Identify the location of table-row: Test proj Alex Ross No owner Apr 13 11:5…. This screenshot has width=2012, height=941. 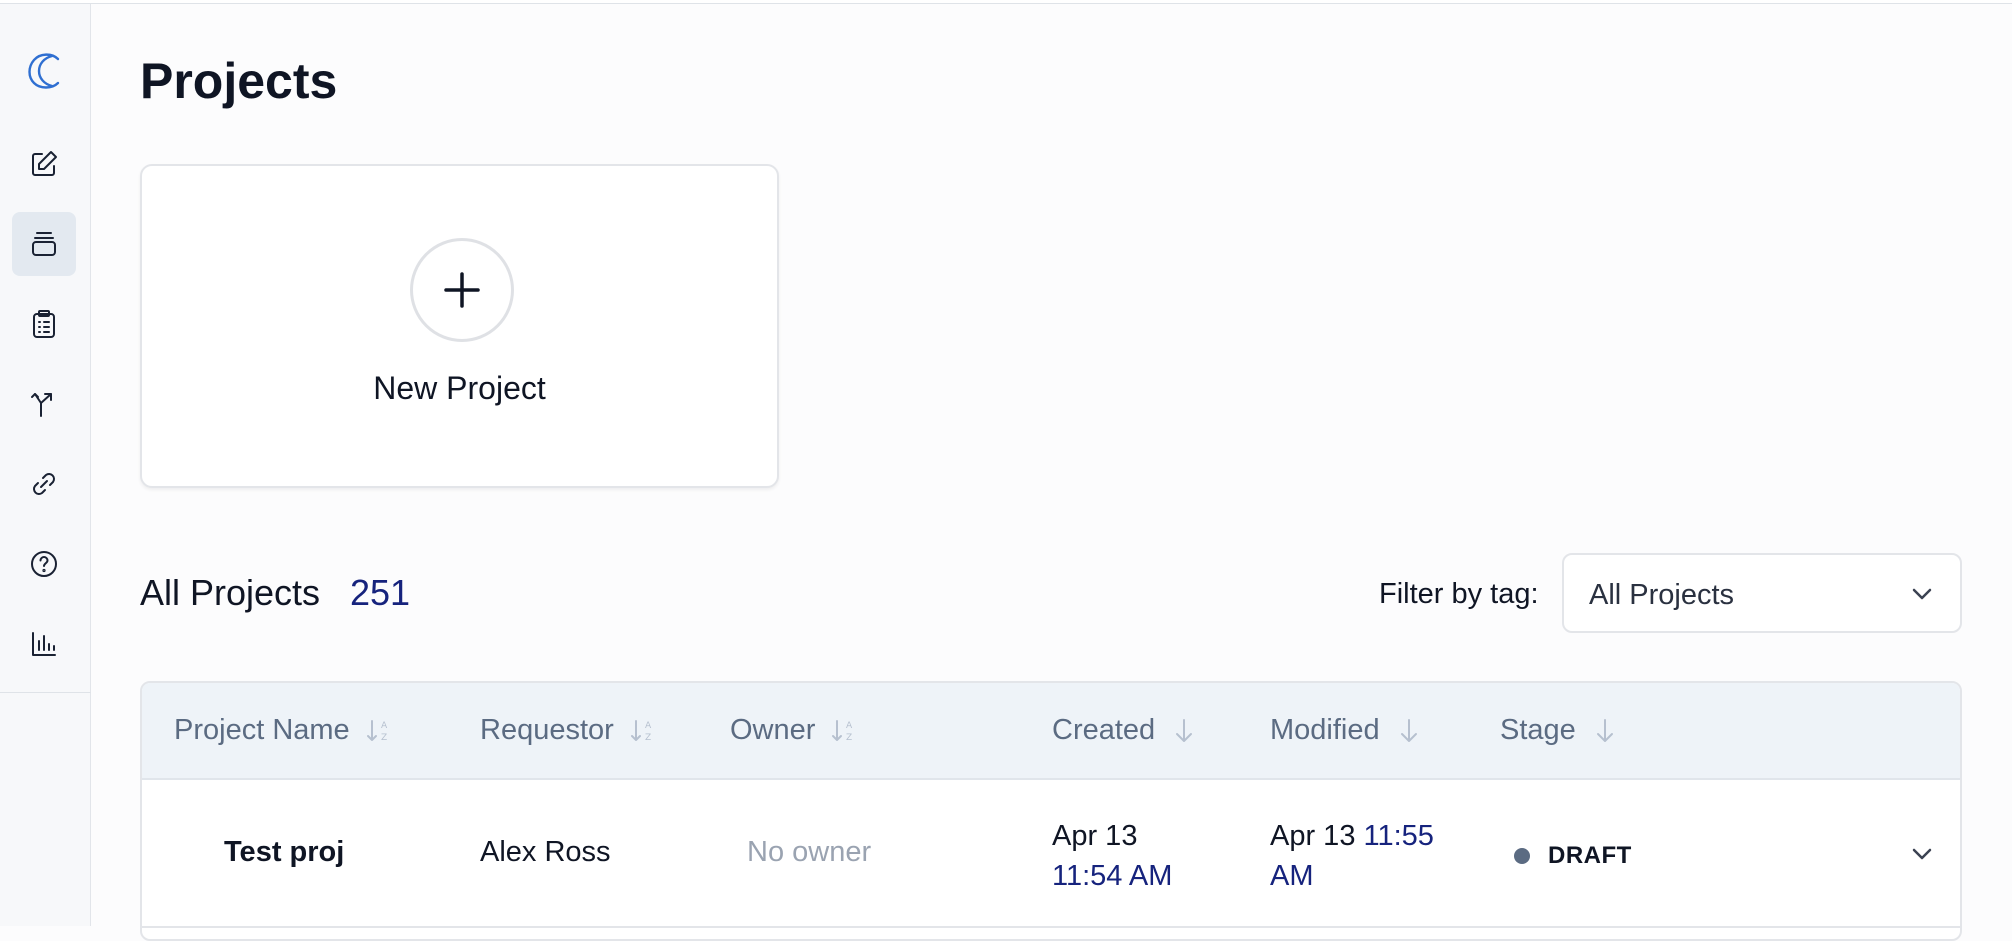
(1051, 855).